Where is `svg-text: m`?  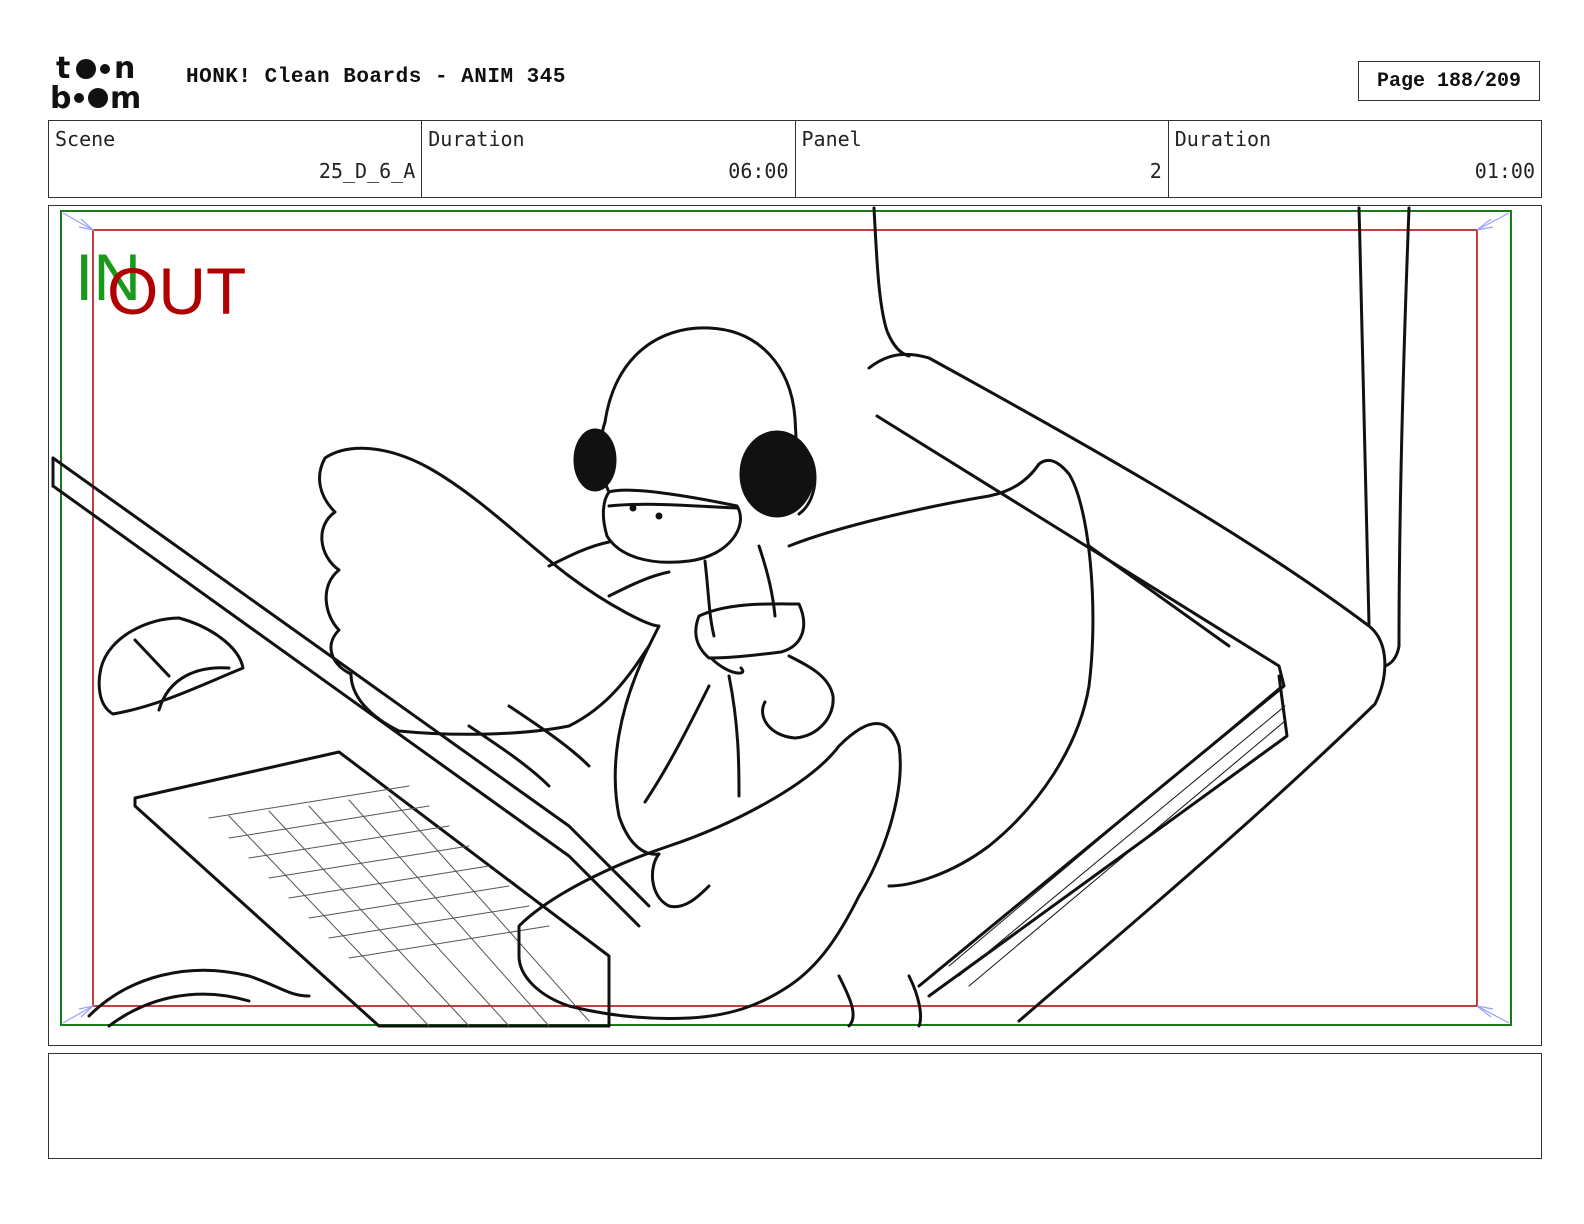 svg-text: m is located at coordinates (125, 96).